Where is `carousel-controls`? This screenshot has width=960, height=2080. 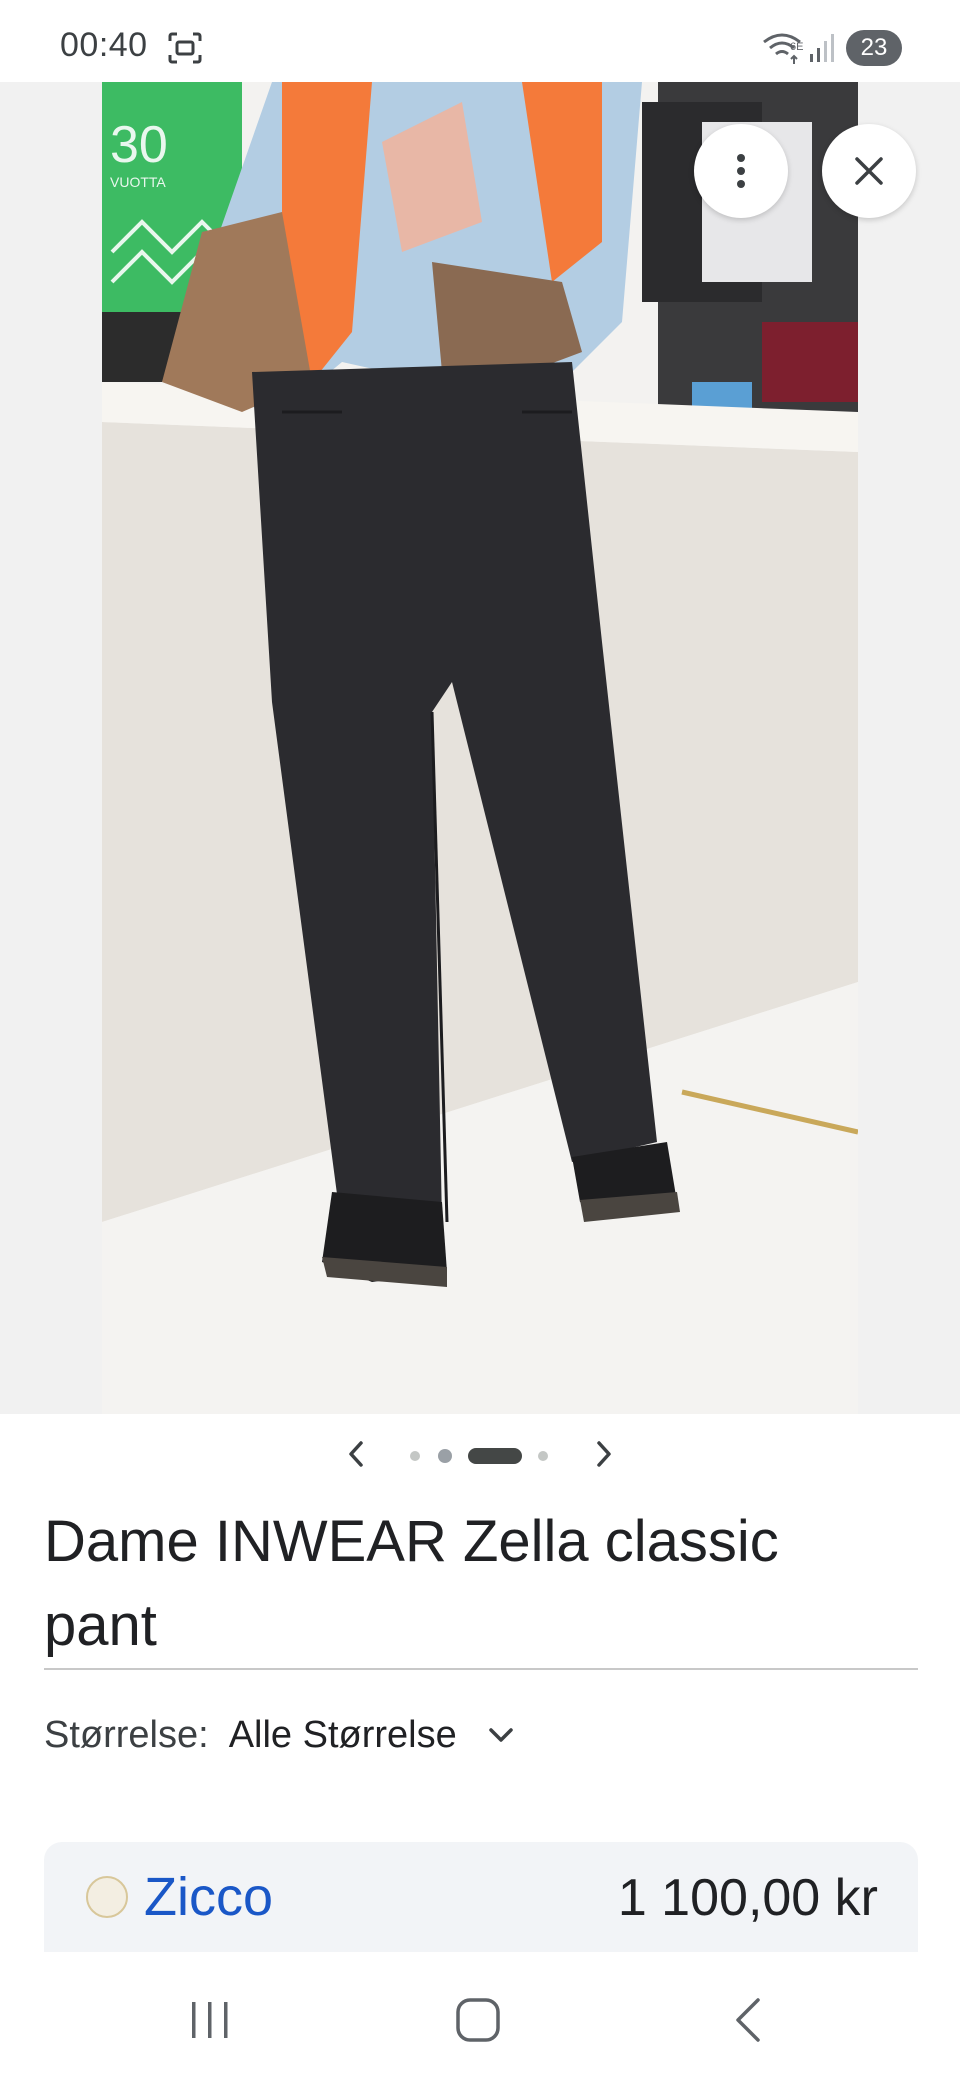
carousel-controls is located at coordinates (480, 1456).